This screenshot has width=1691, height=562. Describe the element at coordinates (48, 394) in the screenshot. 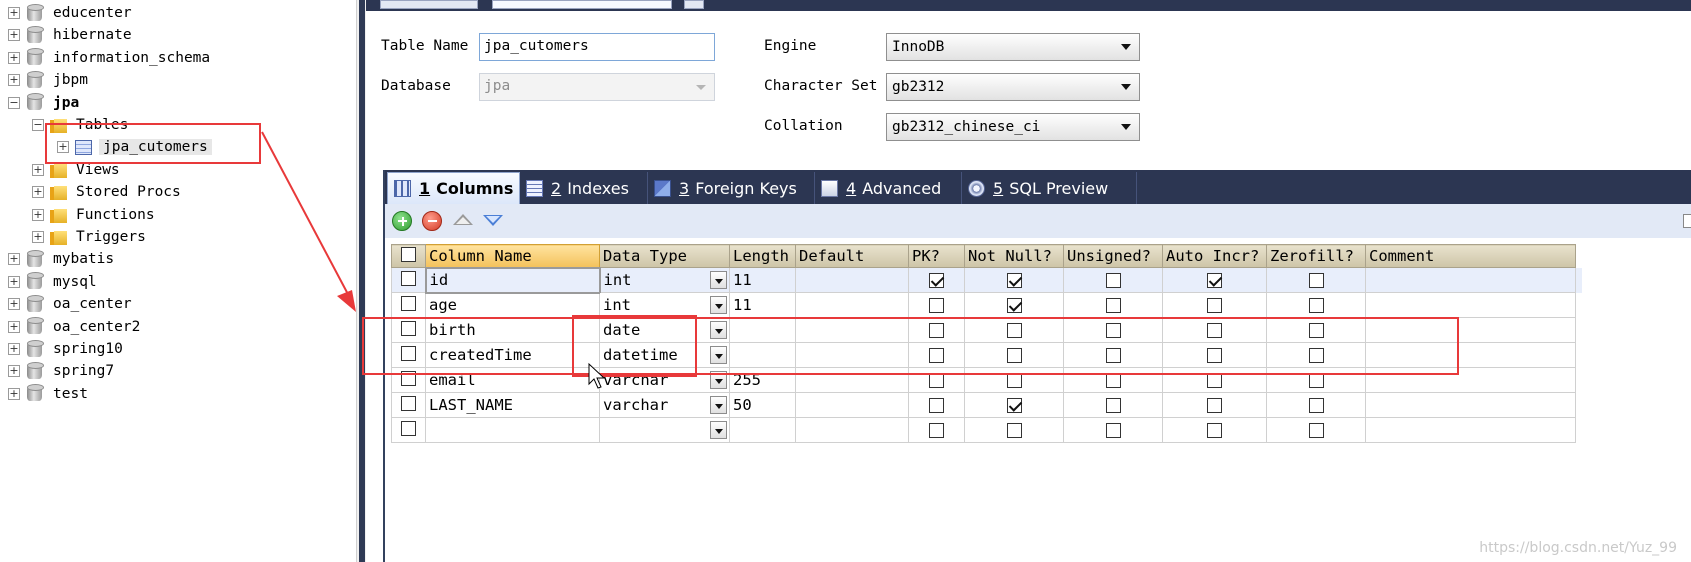

I see `tree-item-db-test: + test` at that location.